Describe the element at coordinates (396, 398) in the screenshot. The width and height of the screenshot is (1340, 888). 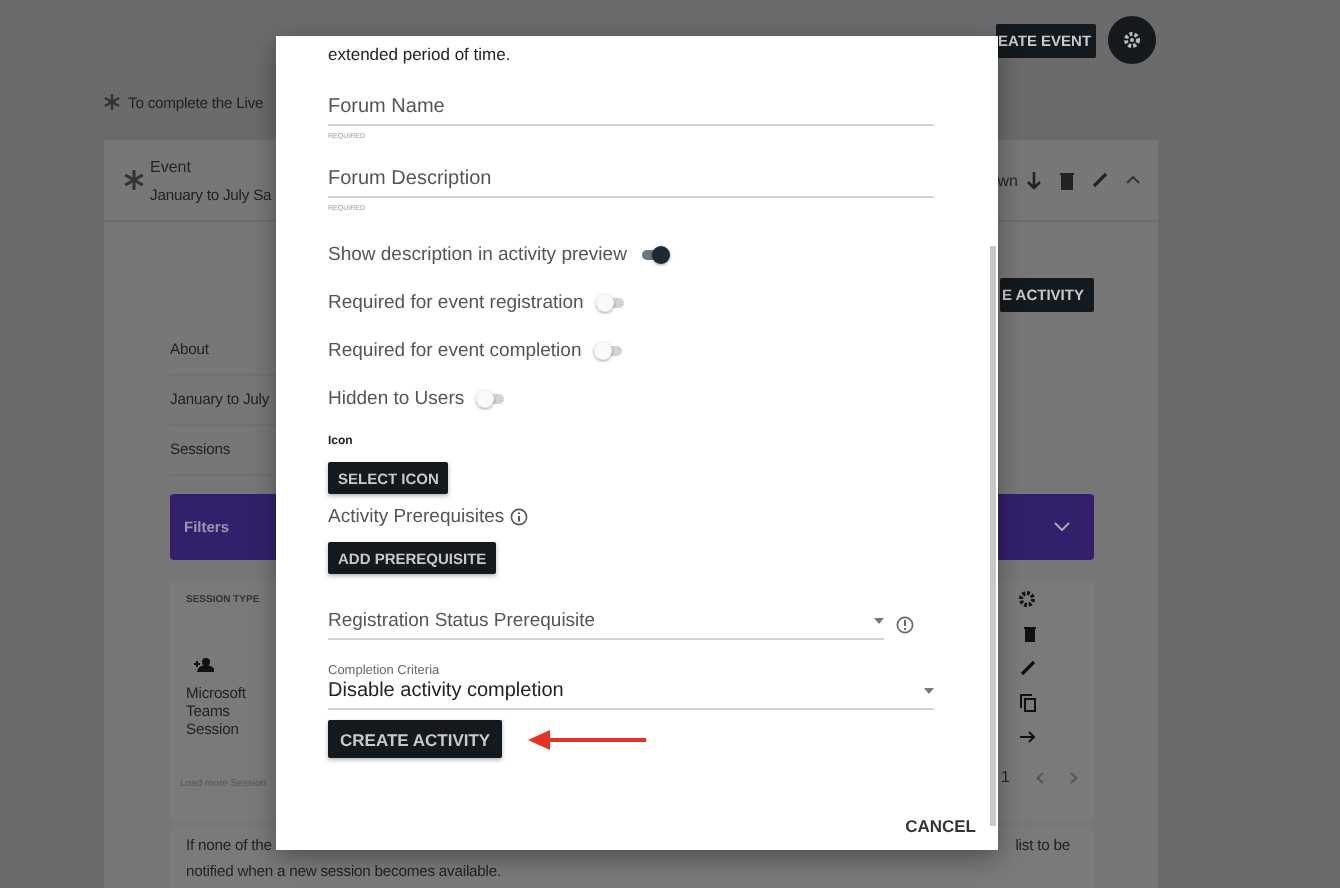
I see `toggle-label: Hidden to Users` at that location.